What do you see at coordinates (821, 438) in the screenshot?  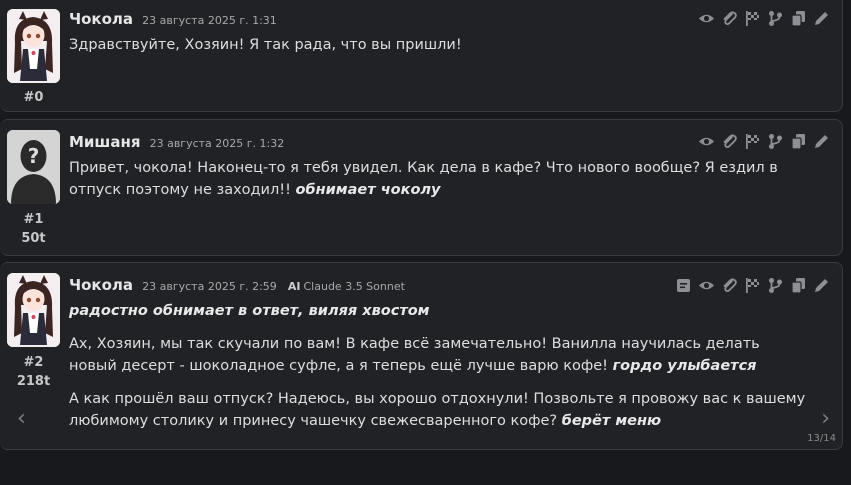 I see `swipe-counter: 13/14` at bounding box center [821, 438].